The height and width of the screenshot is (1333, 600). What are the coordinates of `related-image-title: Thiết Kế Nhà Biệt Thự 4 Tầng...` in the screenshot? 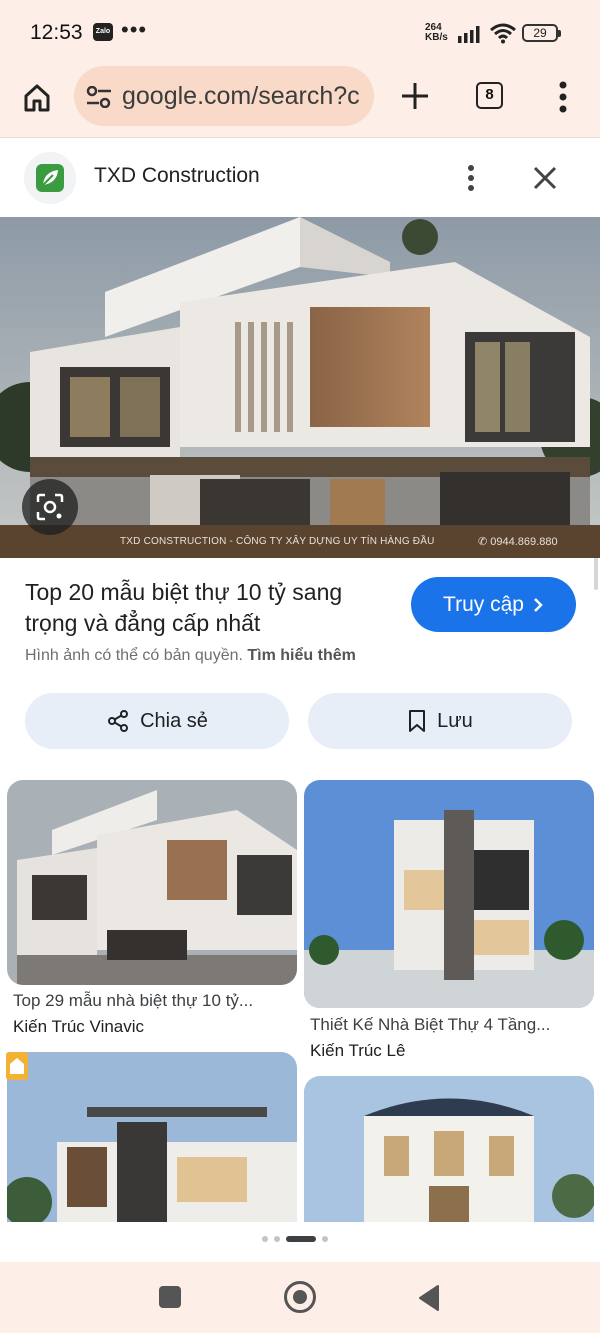 It's located at (430, 1025).